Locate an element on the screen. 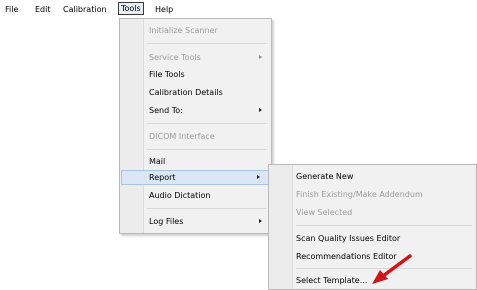  menu-calibration: Calibration is located at coordinates (85, 9).